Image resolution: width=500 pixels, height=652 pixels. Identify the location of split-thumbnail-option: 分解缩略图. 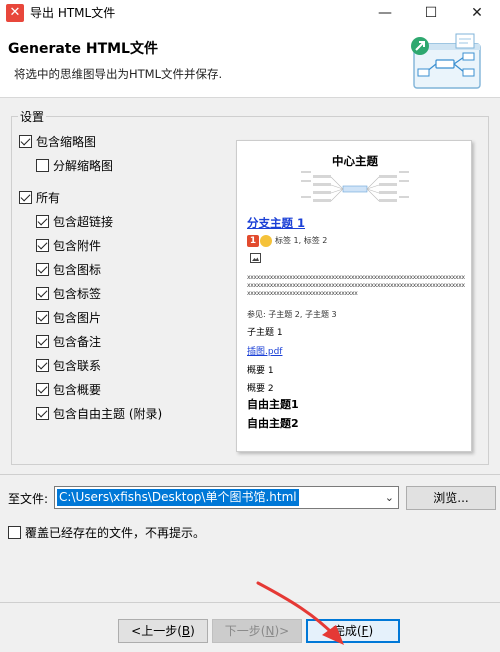
(74, 166).